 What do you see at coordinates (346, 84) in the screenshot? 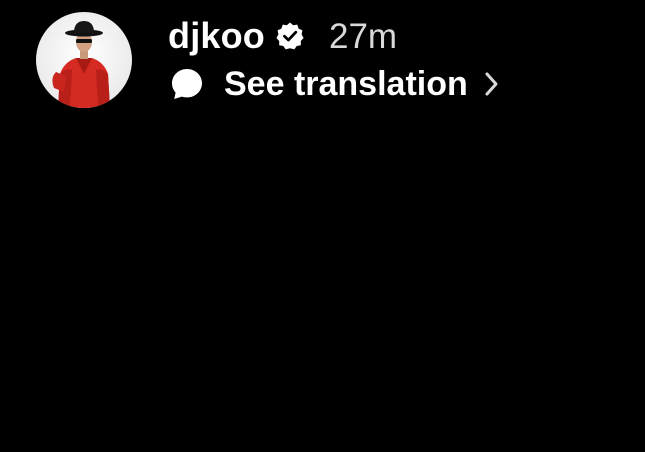
I see `see-translation-label: See translation` at bounding box center [346, 84].